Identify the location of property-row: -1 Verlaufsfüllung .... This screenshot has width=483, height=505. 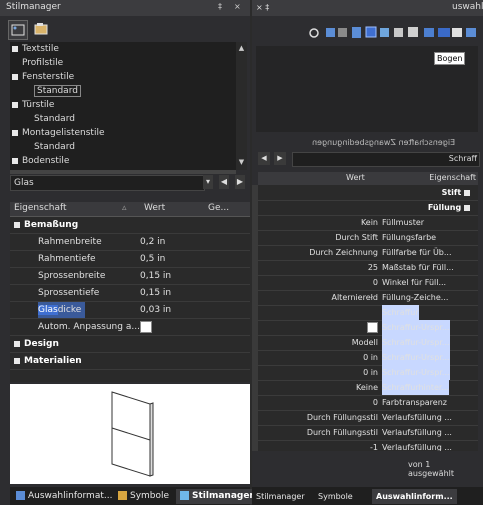
(368, 445).